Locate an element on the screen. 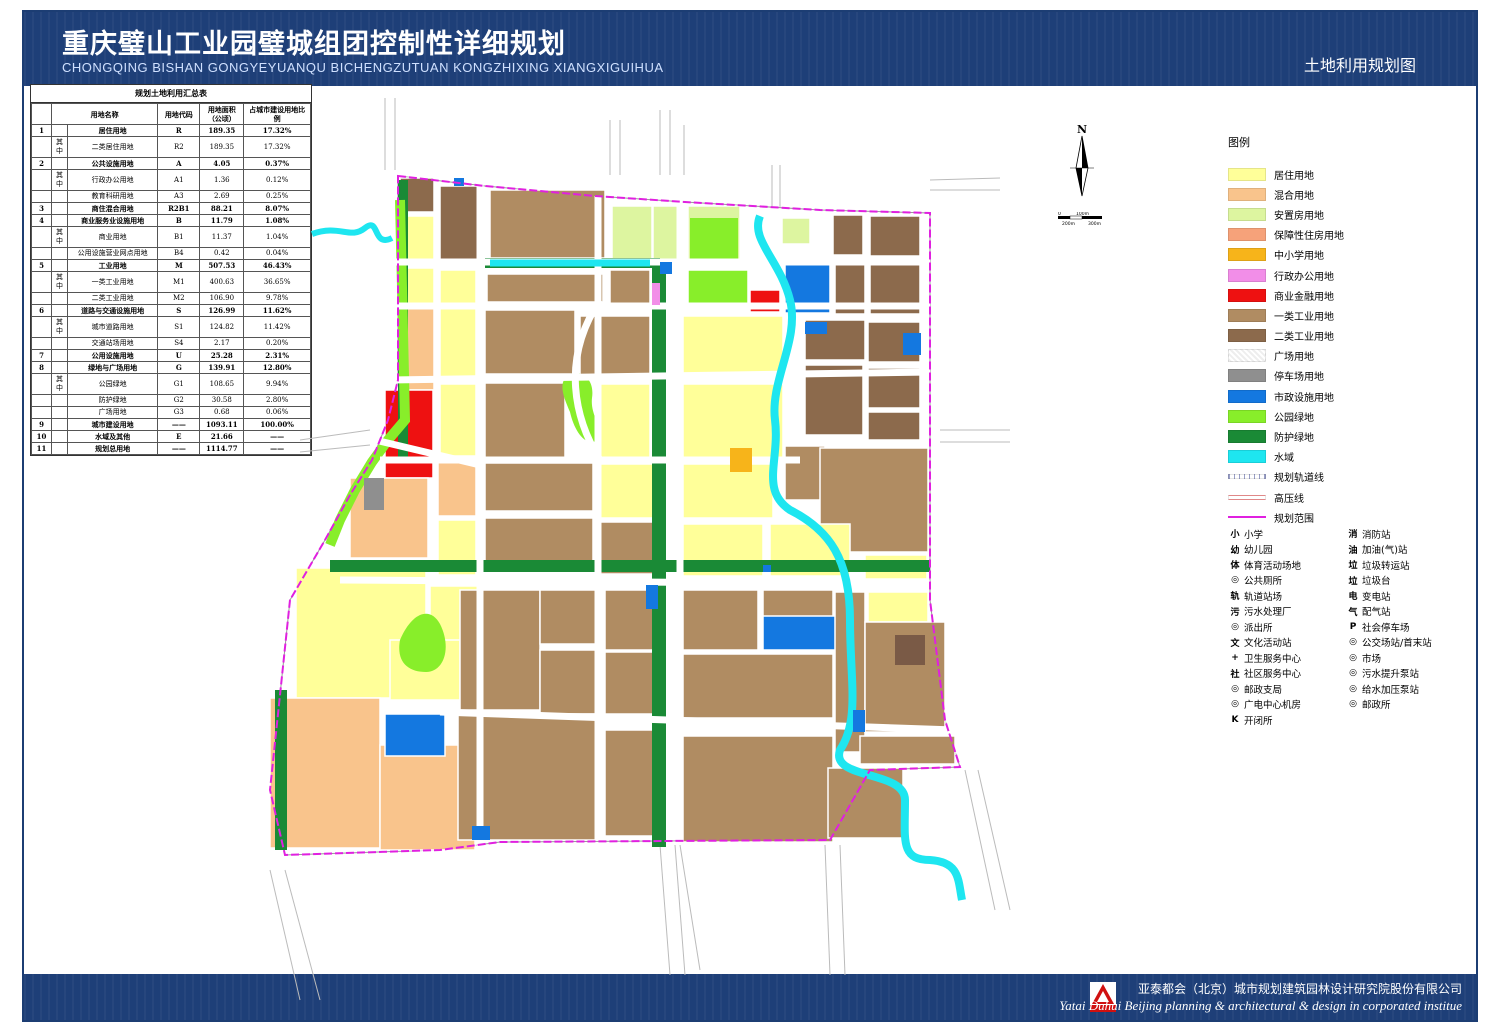  legend-item: 广场用地 is located at coordinates (1348, 356).